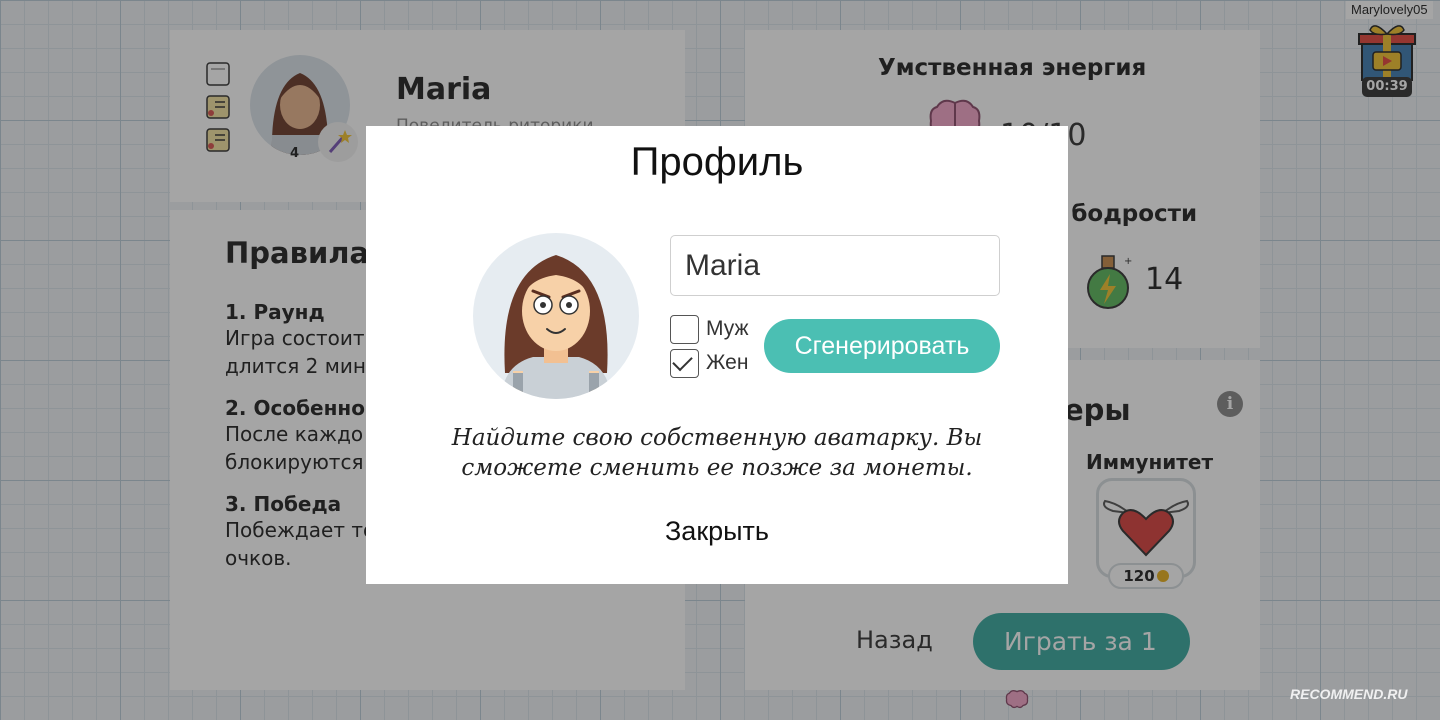 This screenshot has height=720, width=1440. I want to click on avatar-illustration, so click(556, 327).